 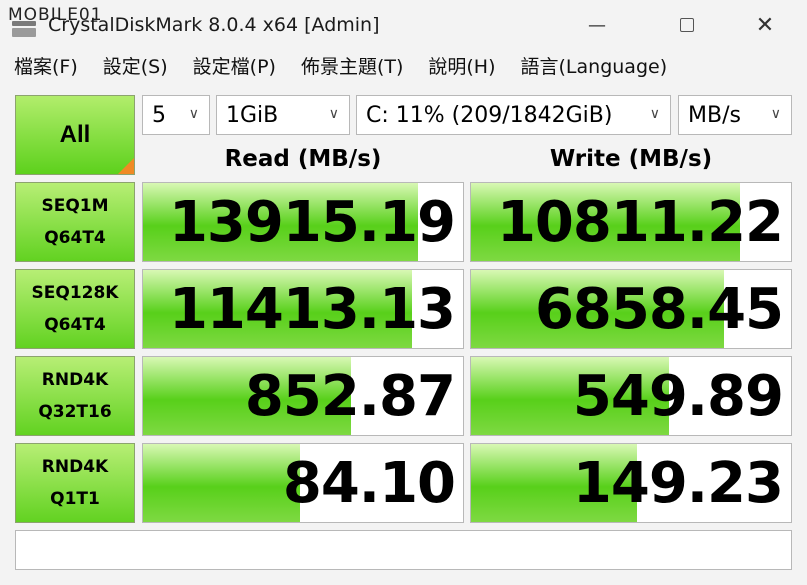 I want to click on read-column-header: Read (MB/s), so click(x=303, y=159).